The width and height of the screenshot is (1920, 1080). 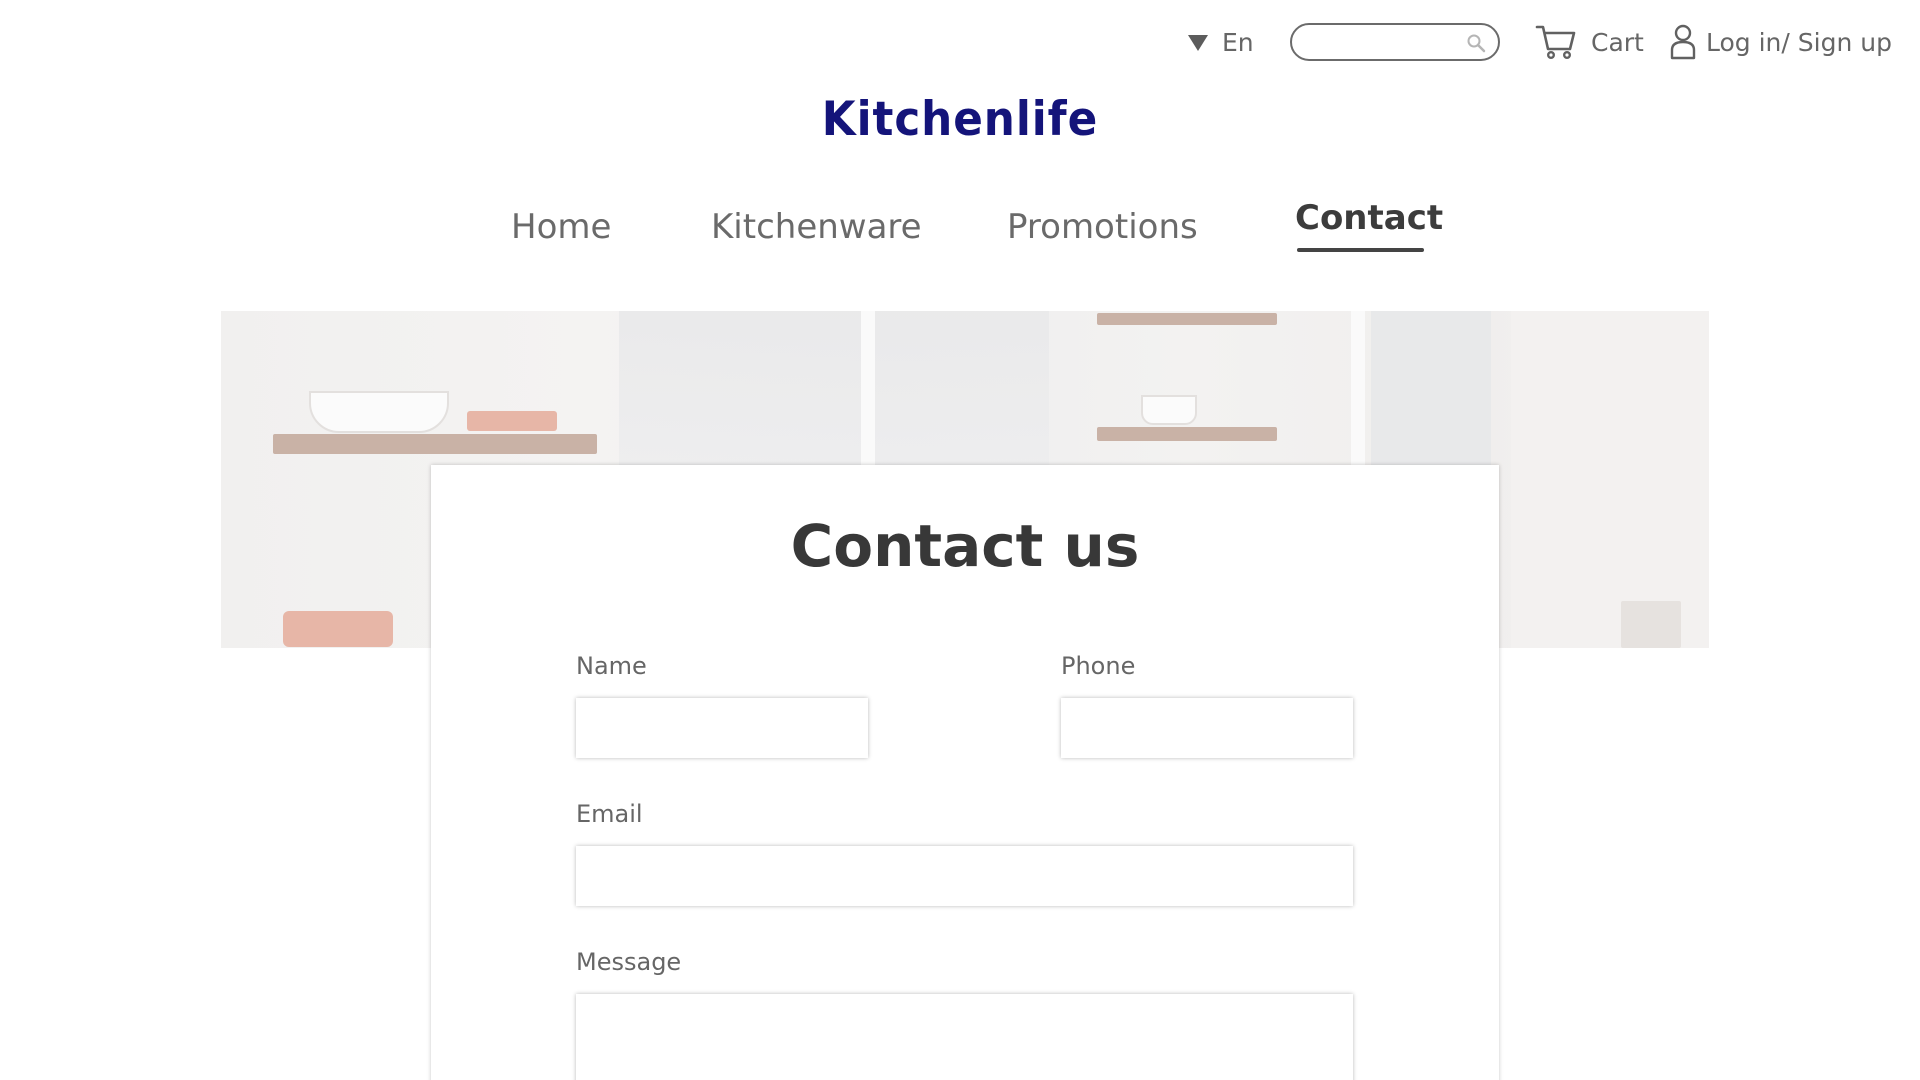 I want to click on cart-icon, so click(x=1555, y=42).